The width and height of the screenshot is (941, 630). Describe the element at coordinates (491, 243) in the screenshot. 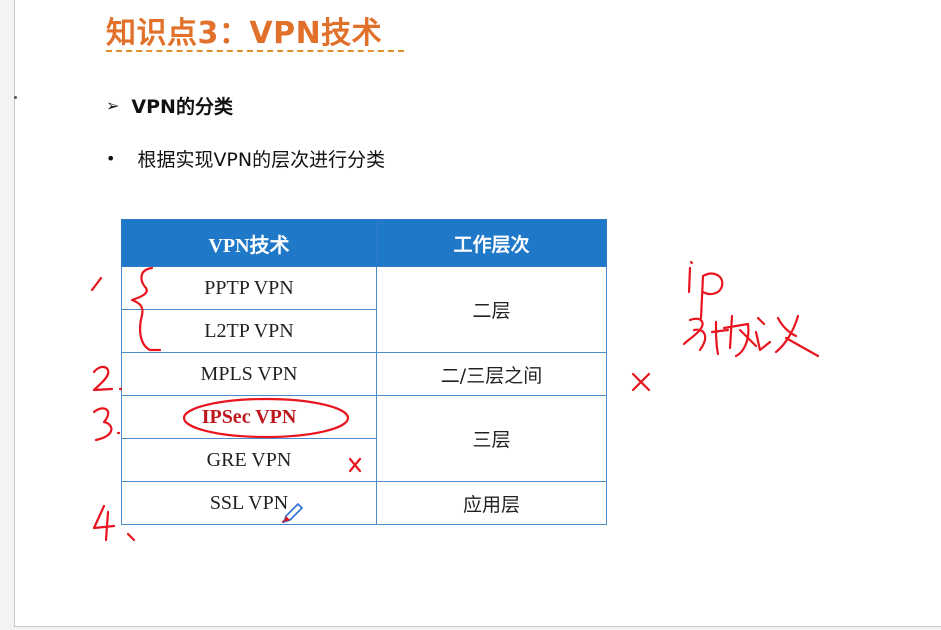

I see `header-work-layer: 工作层次` at that location.